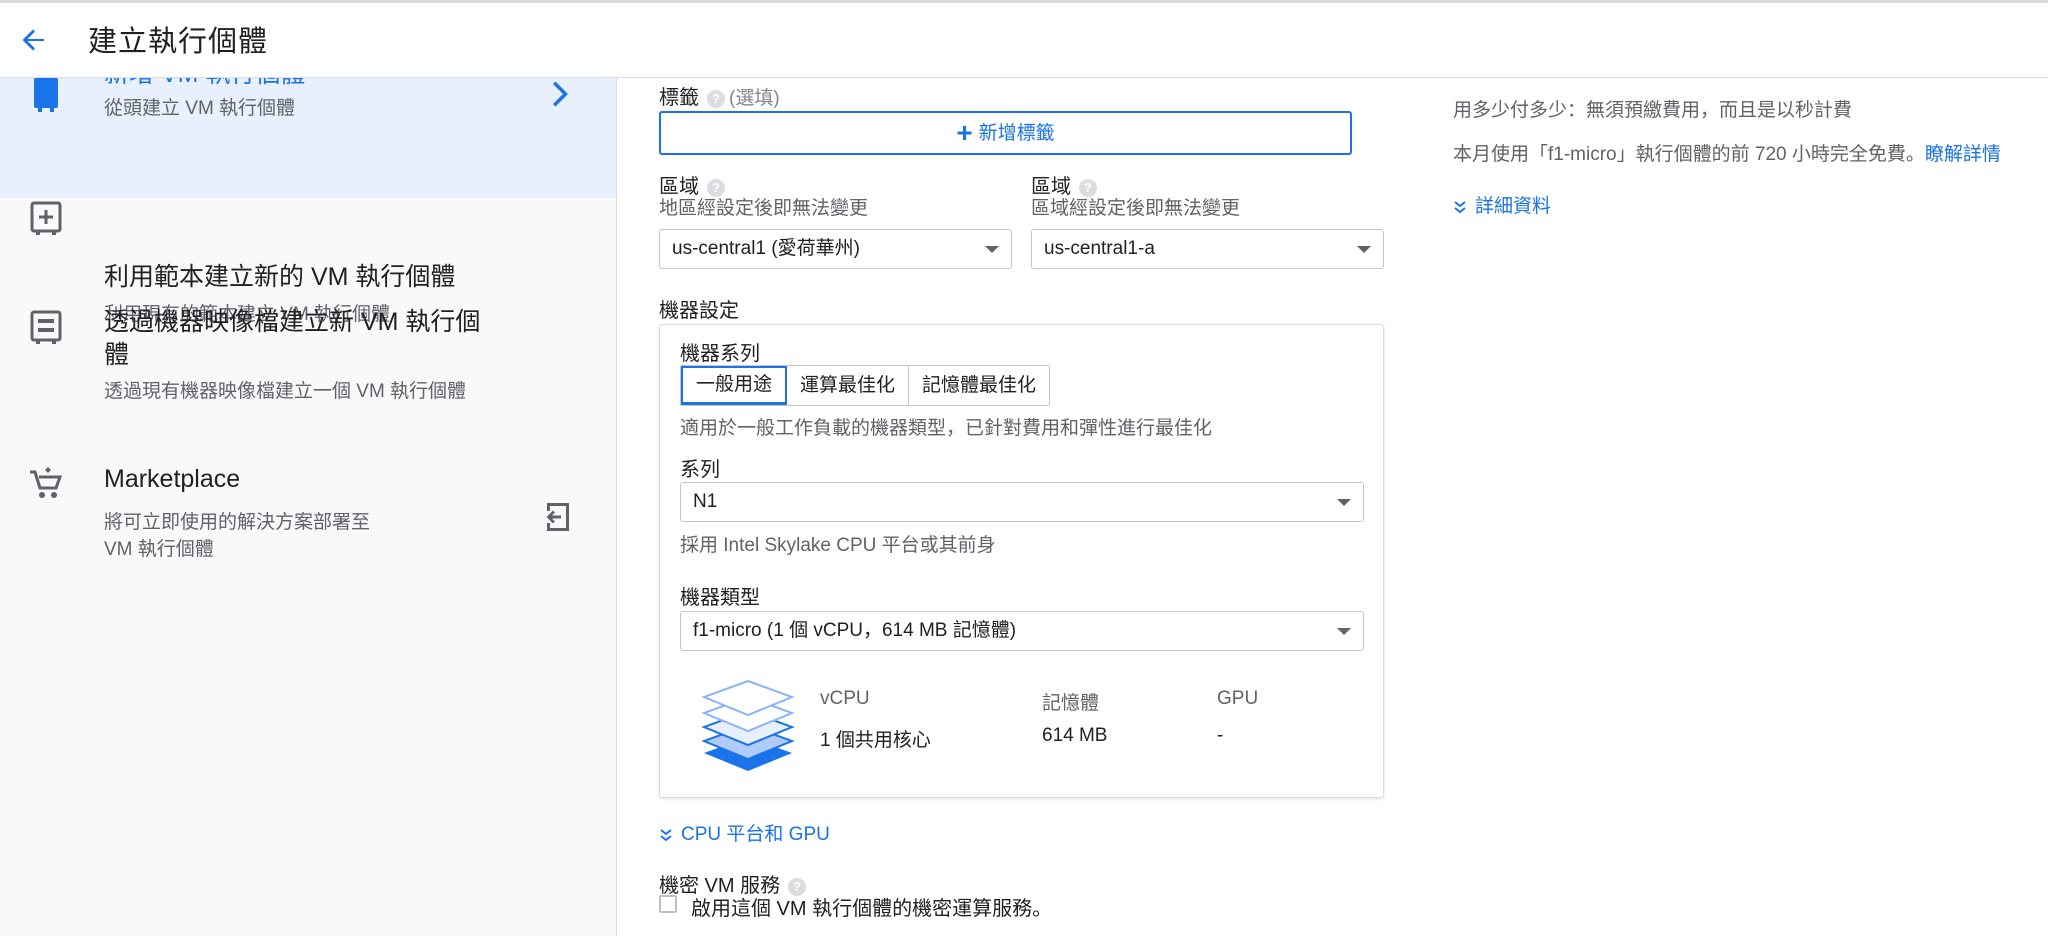  I want to click on machine-family-label: 機器系列, so click(720, 354).